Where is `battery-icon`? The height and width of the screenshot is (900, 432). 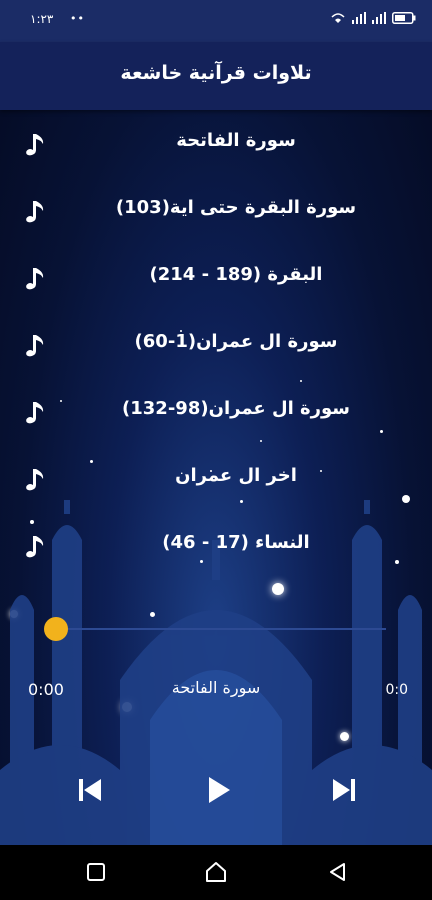 battery-icon is located at coordinates (404, 18).